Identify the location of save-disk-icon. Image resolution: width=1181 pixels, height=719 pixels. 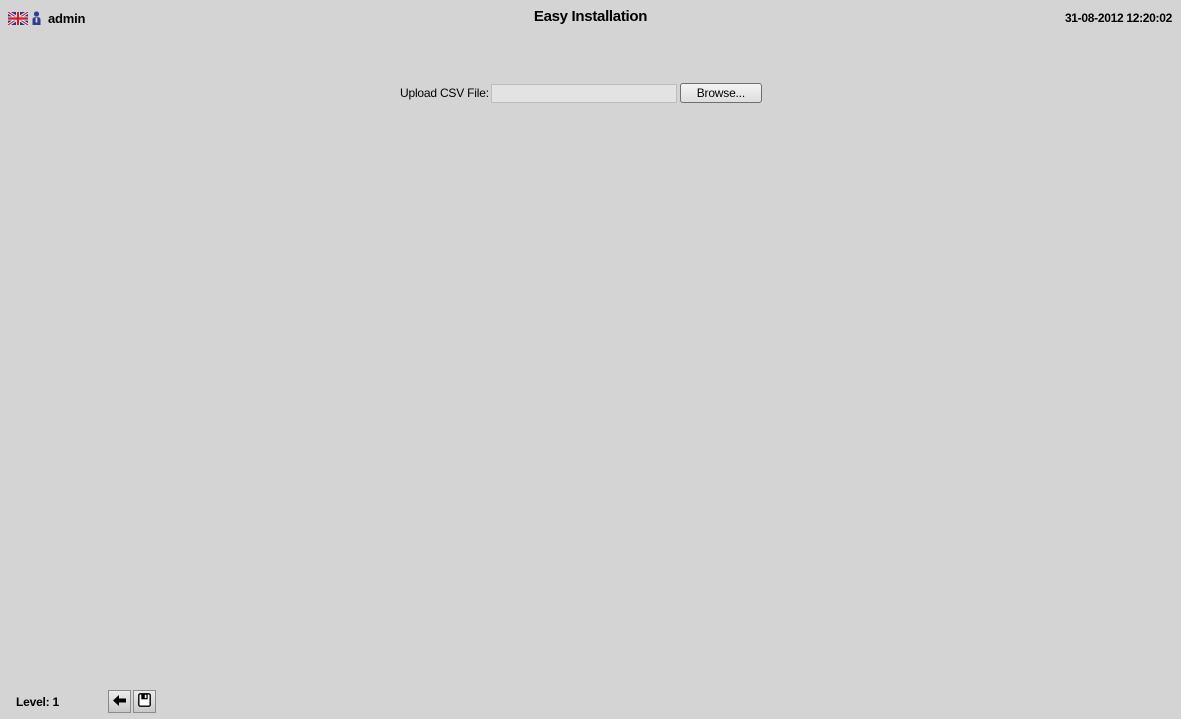
(144, 701).